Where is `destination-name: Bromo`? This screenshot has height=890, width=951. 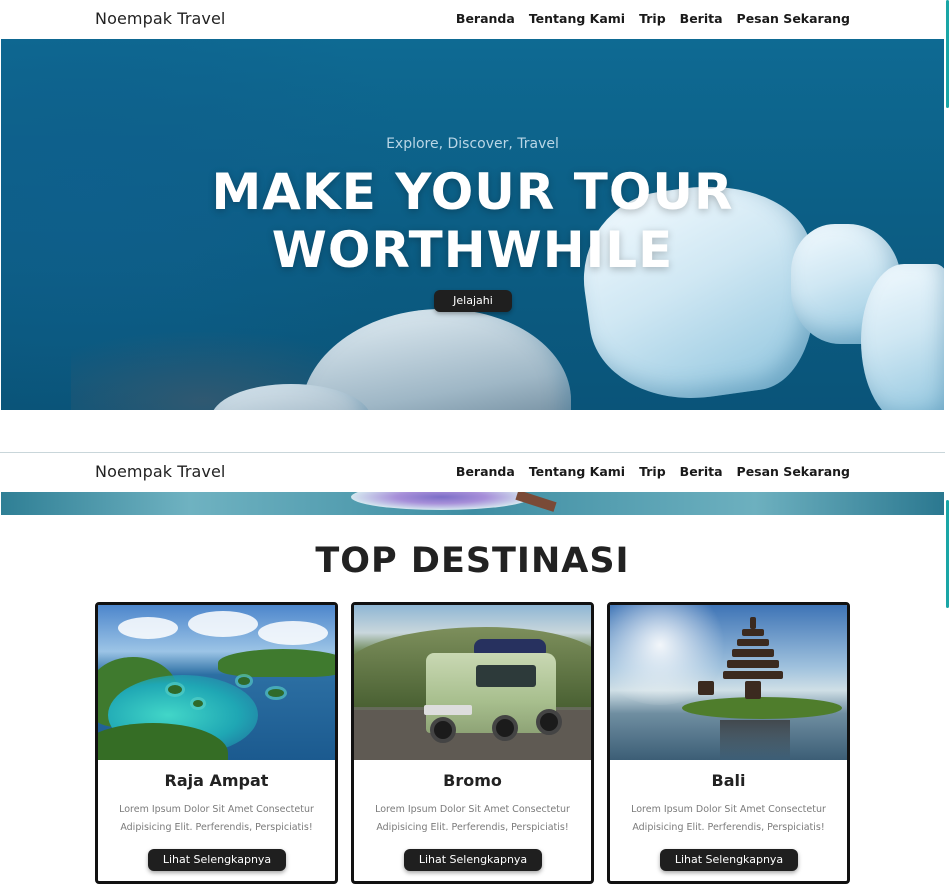 destination-name: Bromo is located at coordinates (472, 780).